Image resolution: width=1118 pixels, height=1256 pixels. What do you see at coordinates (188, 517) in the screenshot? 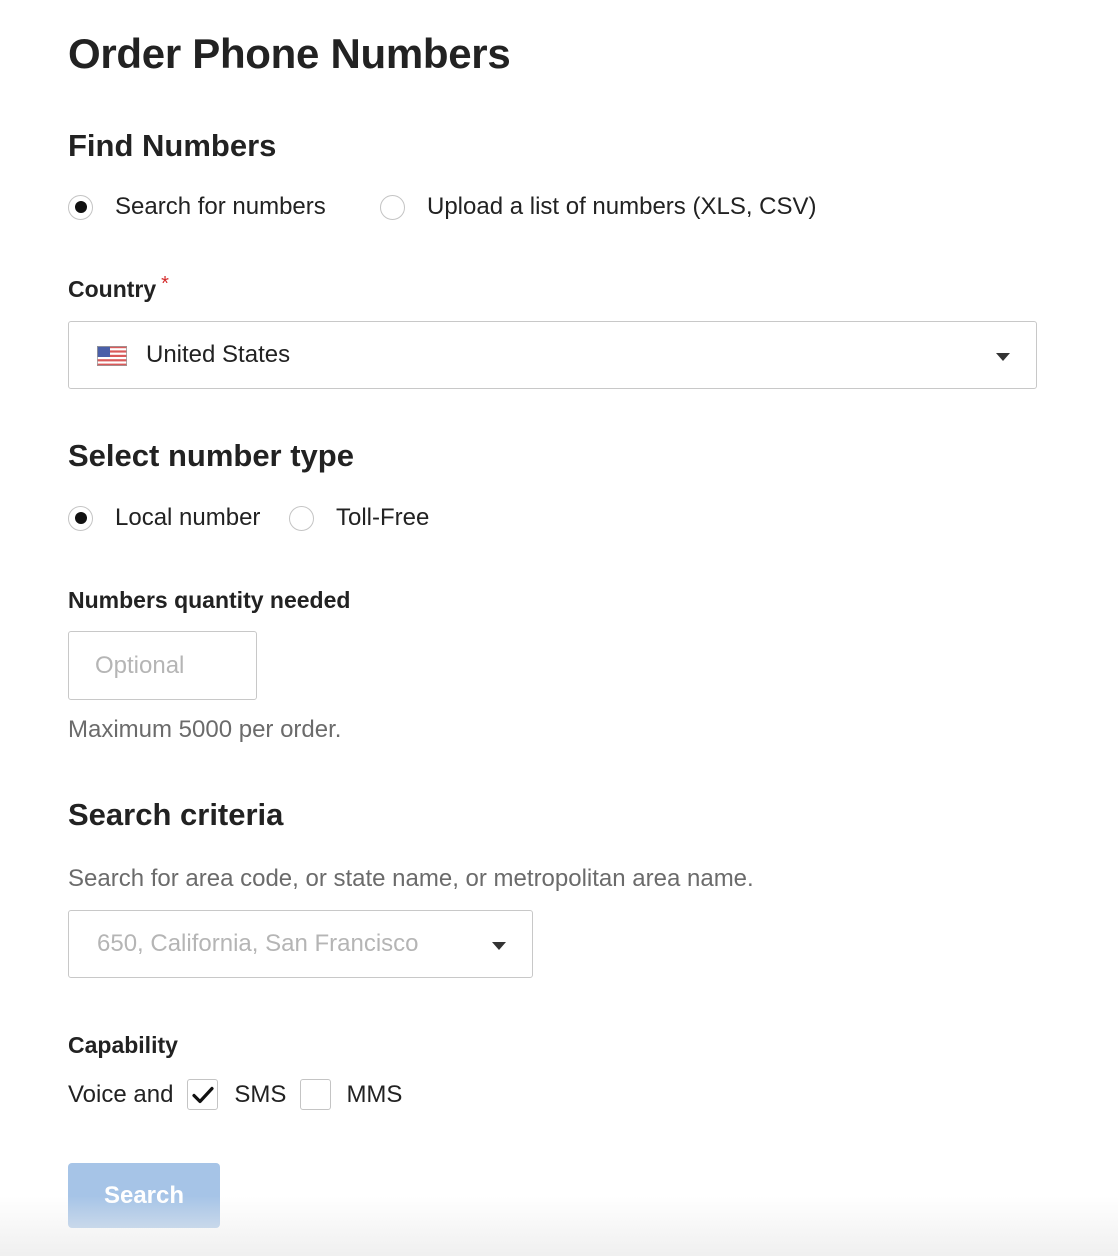
I see `radio-label: Local number` at bounding box center [188, 517].